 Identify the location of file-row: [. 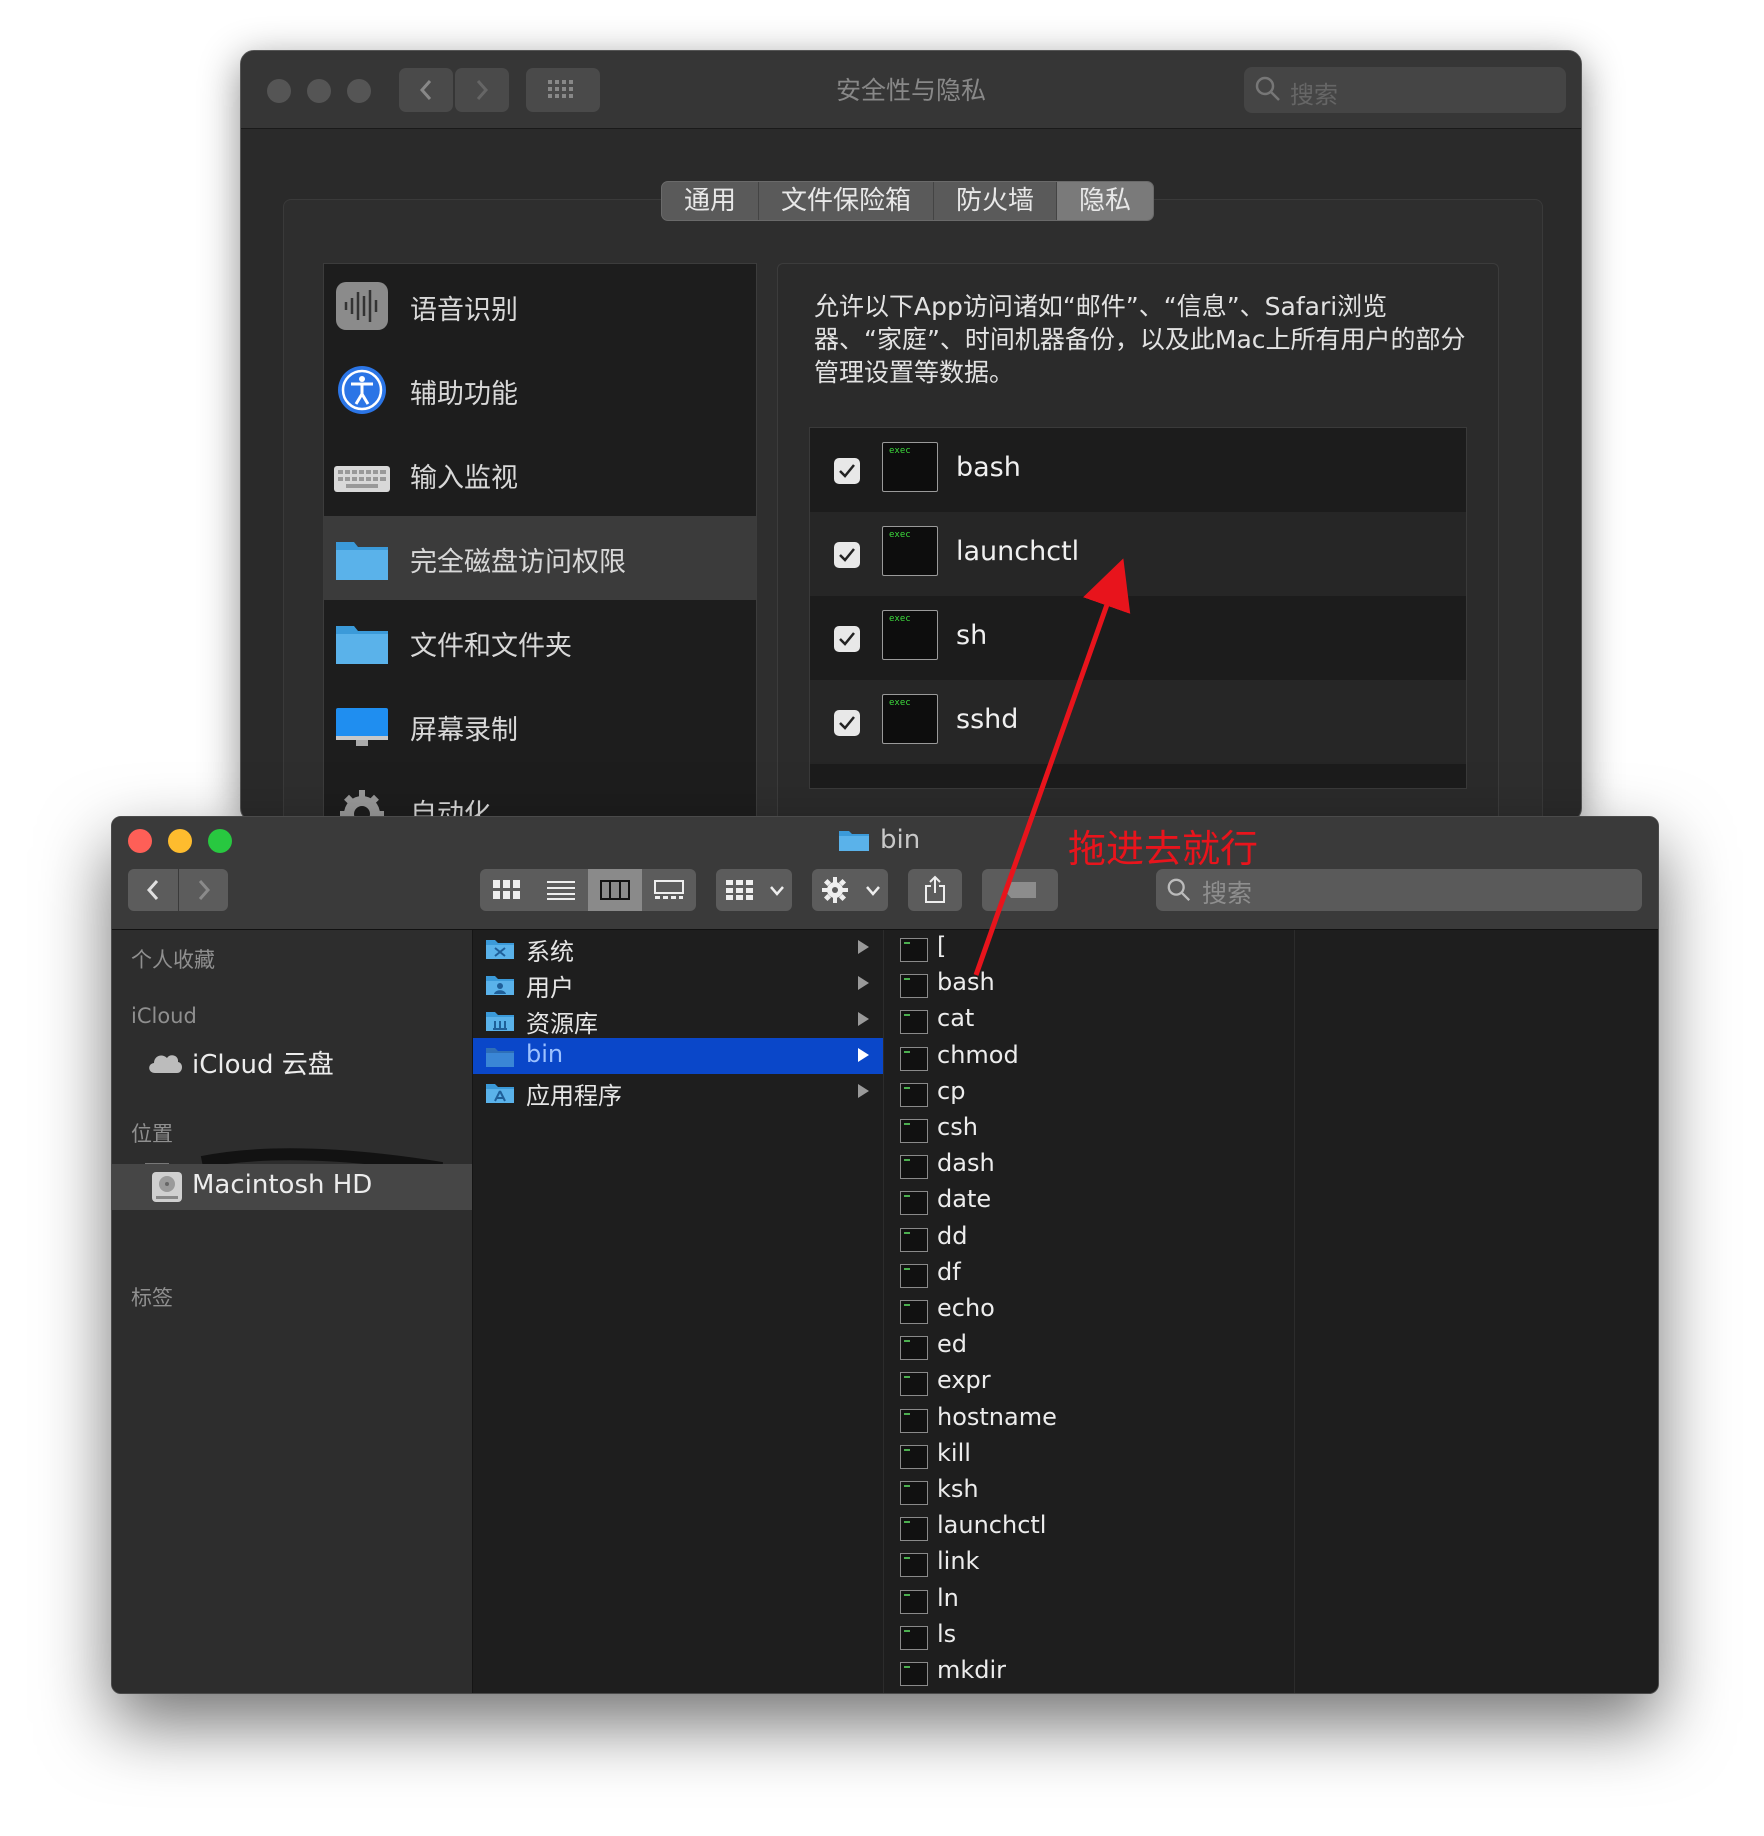
(1089, 948).